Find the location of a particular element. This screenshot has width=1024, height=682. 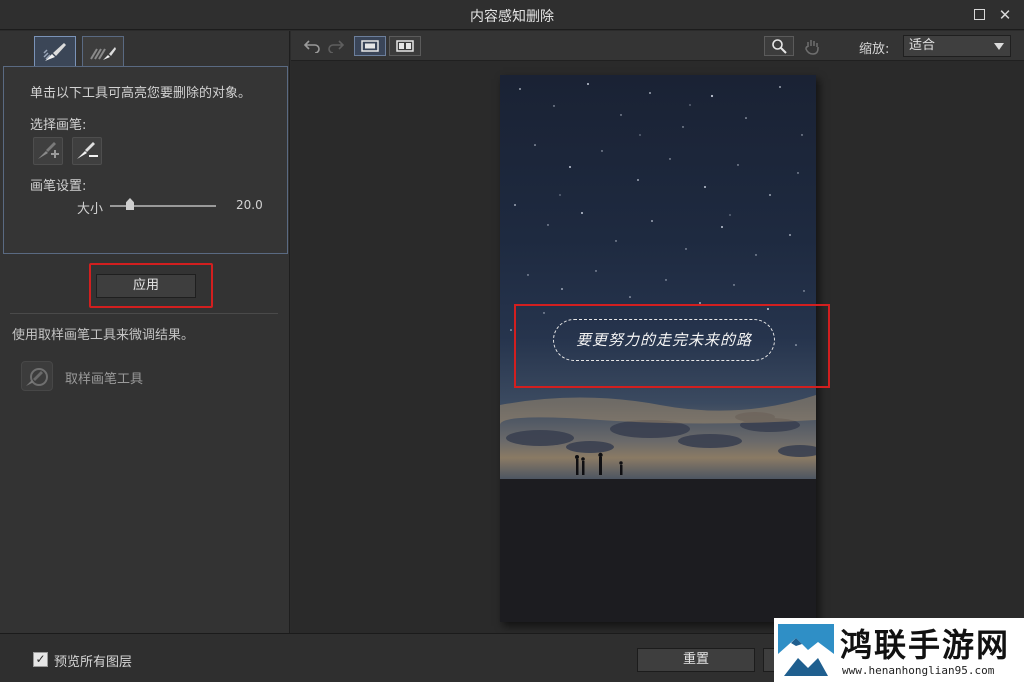

add-brush-button is located at coordinates (48, 151).